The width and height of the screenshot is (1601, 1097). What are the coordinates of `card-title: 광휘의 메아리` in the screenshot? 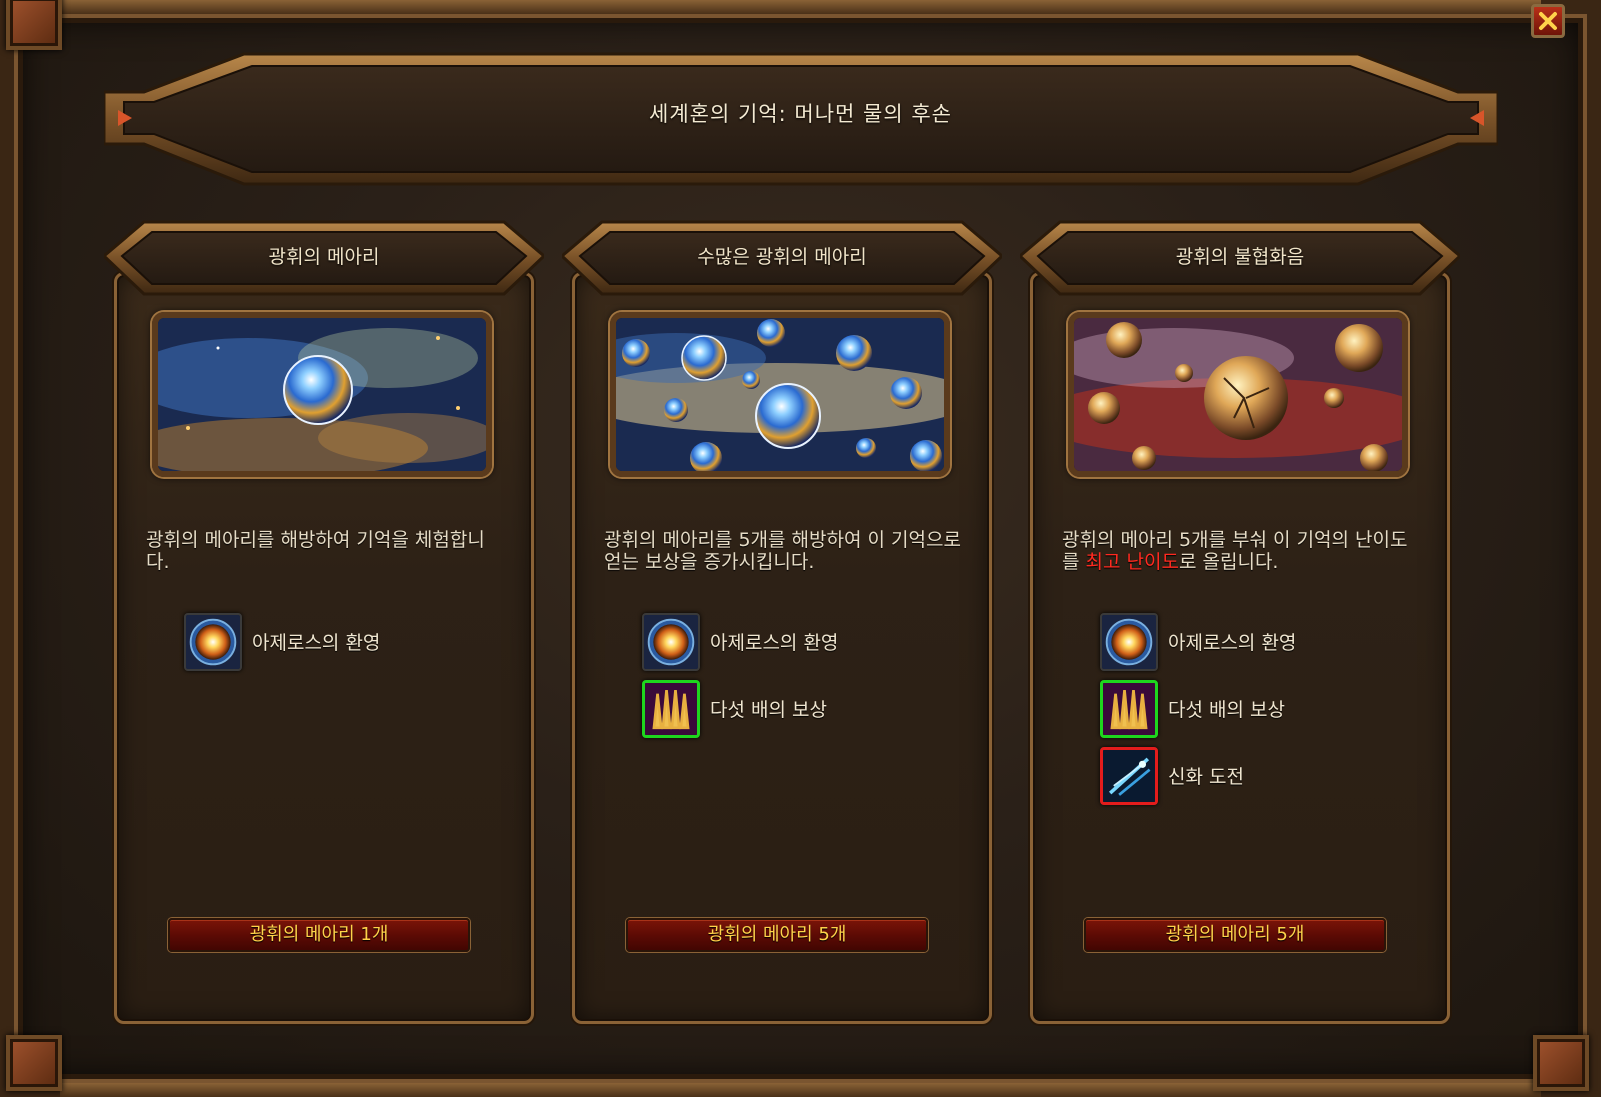 It's located at (324, 257).